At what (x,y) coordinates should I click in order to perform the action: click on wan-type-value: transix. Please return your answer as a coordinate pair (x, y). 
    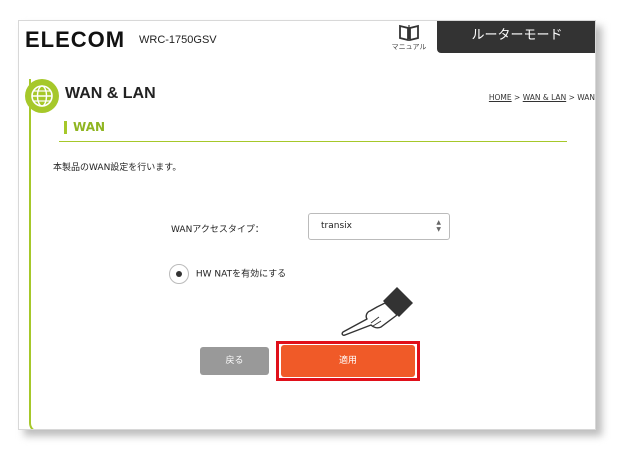
    Looking at the image, I should click on (336, 226).